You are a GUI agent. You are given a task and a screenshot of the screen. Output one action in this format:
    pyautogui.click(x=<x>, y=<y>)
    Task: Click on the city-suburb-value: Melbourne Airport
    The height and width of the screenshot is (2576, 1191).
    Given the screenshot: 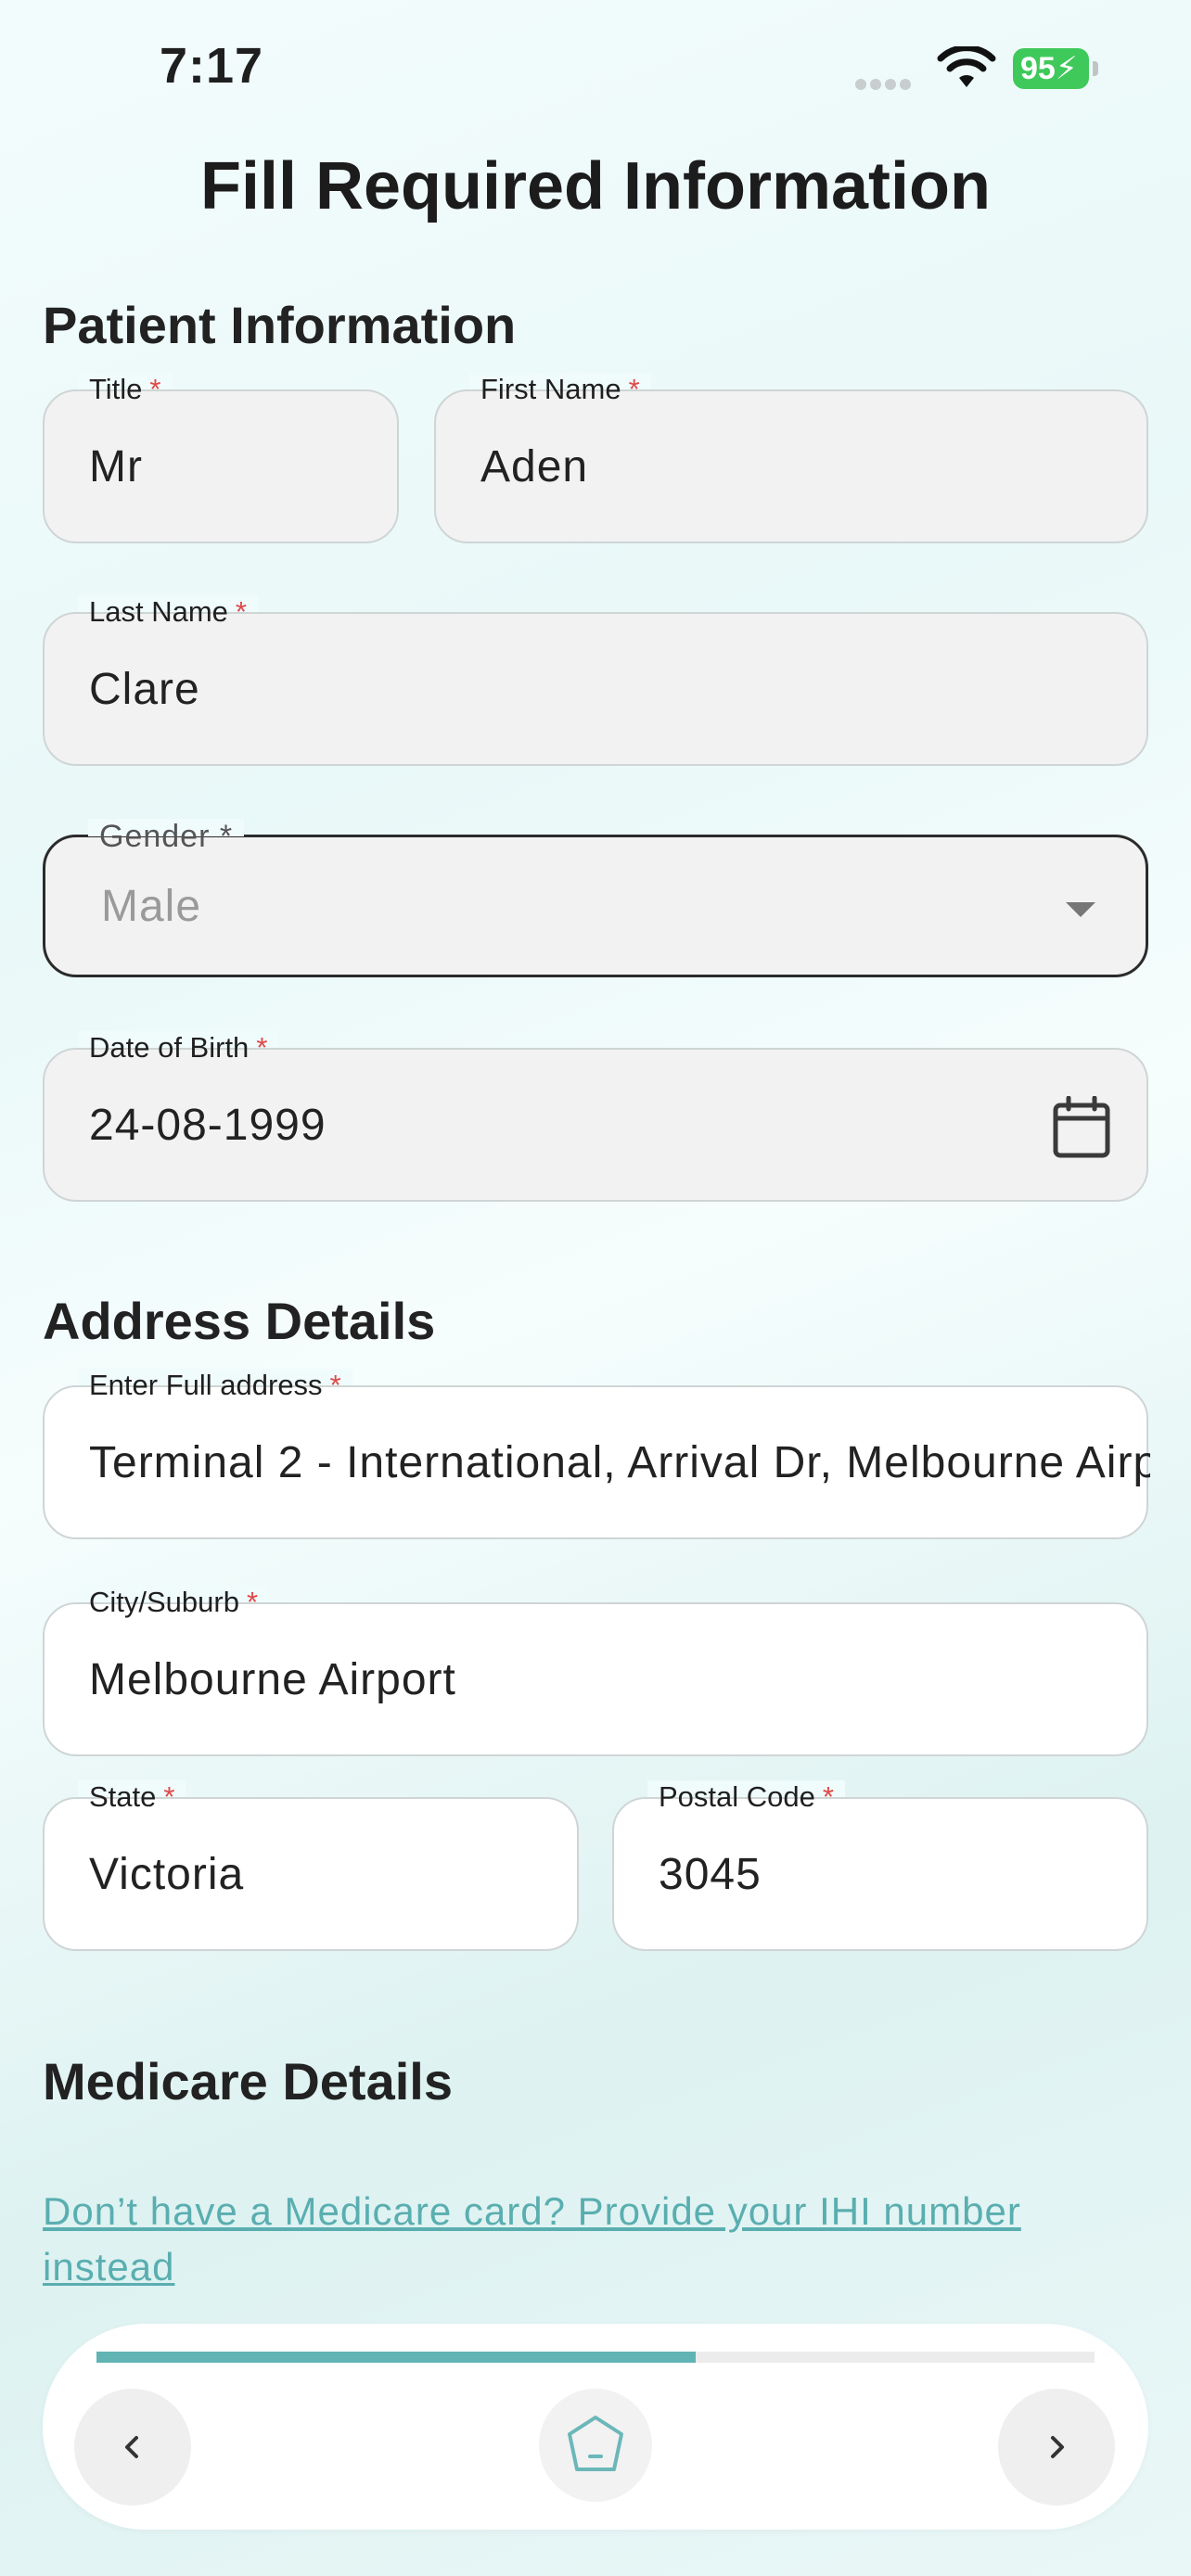 What is the action you would take?
    pyautogui.click(x=272, y=1679)
    